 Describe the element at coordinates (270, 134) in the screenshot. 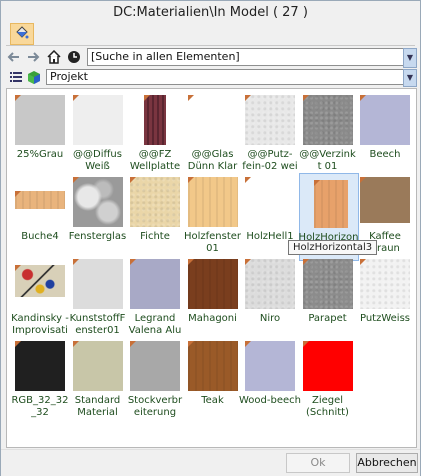

I see `material-item: @@Putz-fein-02 wei` at that location.